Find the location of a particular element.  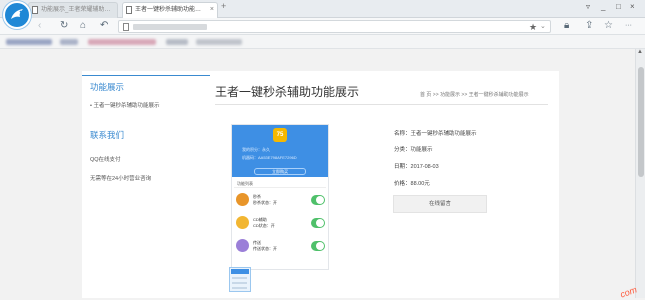

back-arrow-icon: ‹ is located at coordinates (39, 26).